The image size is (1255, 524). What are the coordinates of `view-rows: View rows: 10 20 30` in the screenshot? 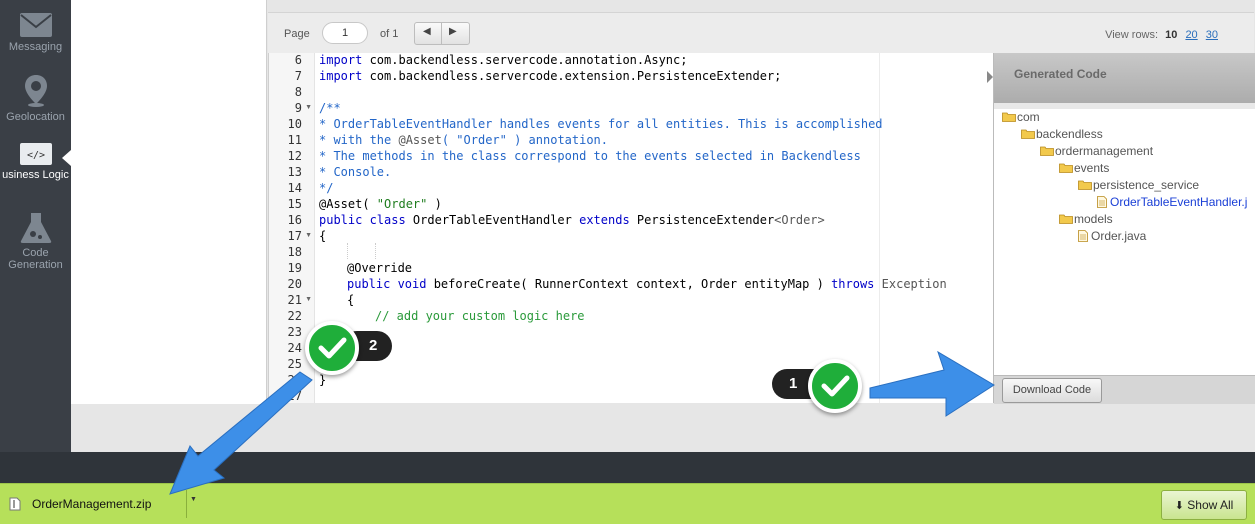 It's located at (1161, 35).